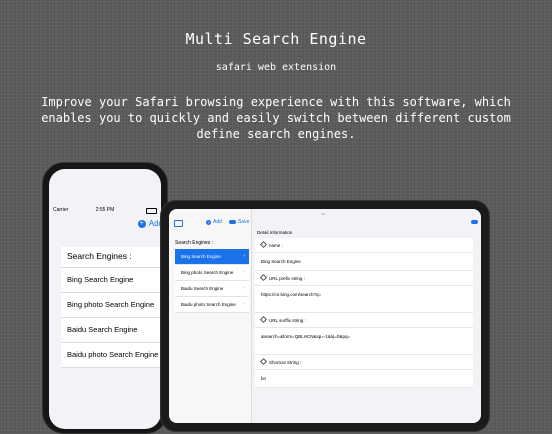  I want to click on hero-title: Multi Search Engine, so click(276, 39).